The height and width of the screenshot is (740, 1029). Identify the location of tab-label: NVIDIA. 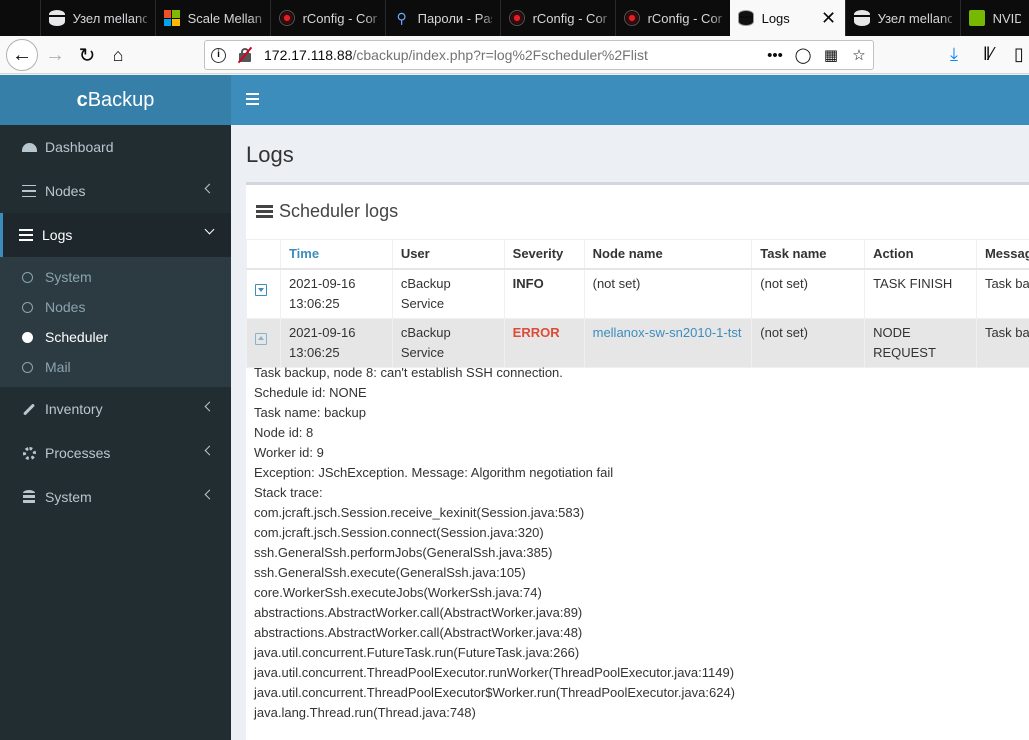
(1006, 18).